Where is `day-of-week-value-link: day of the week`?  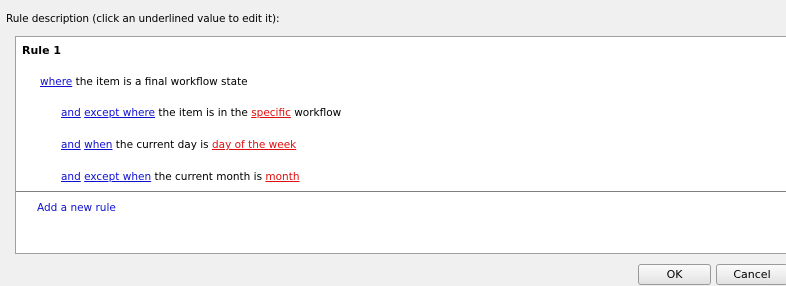 day-of-week-value-link: day of the week is located at coordinates (254, 145).